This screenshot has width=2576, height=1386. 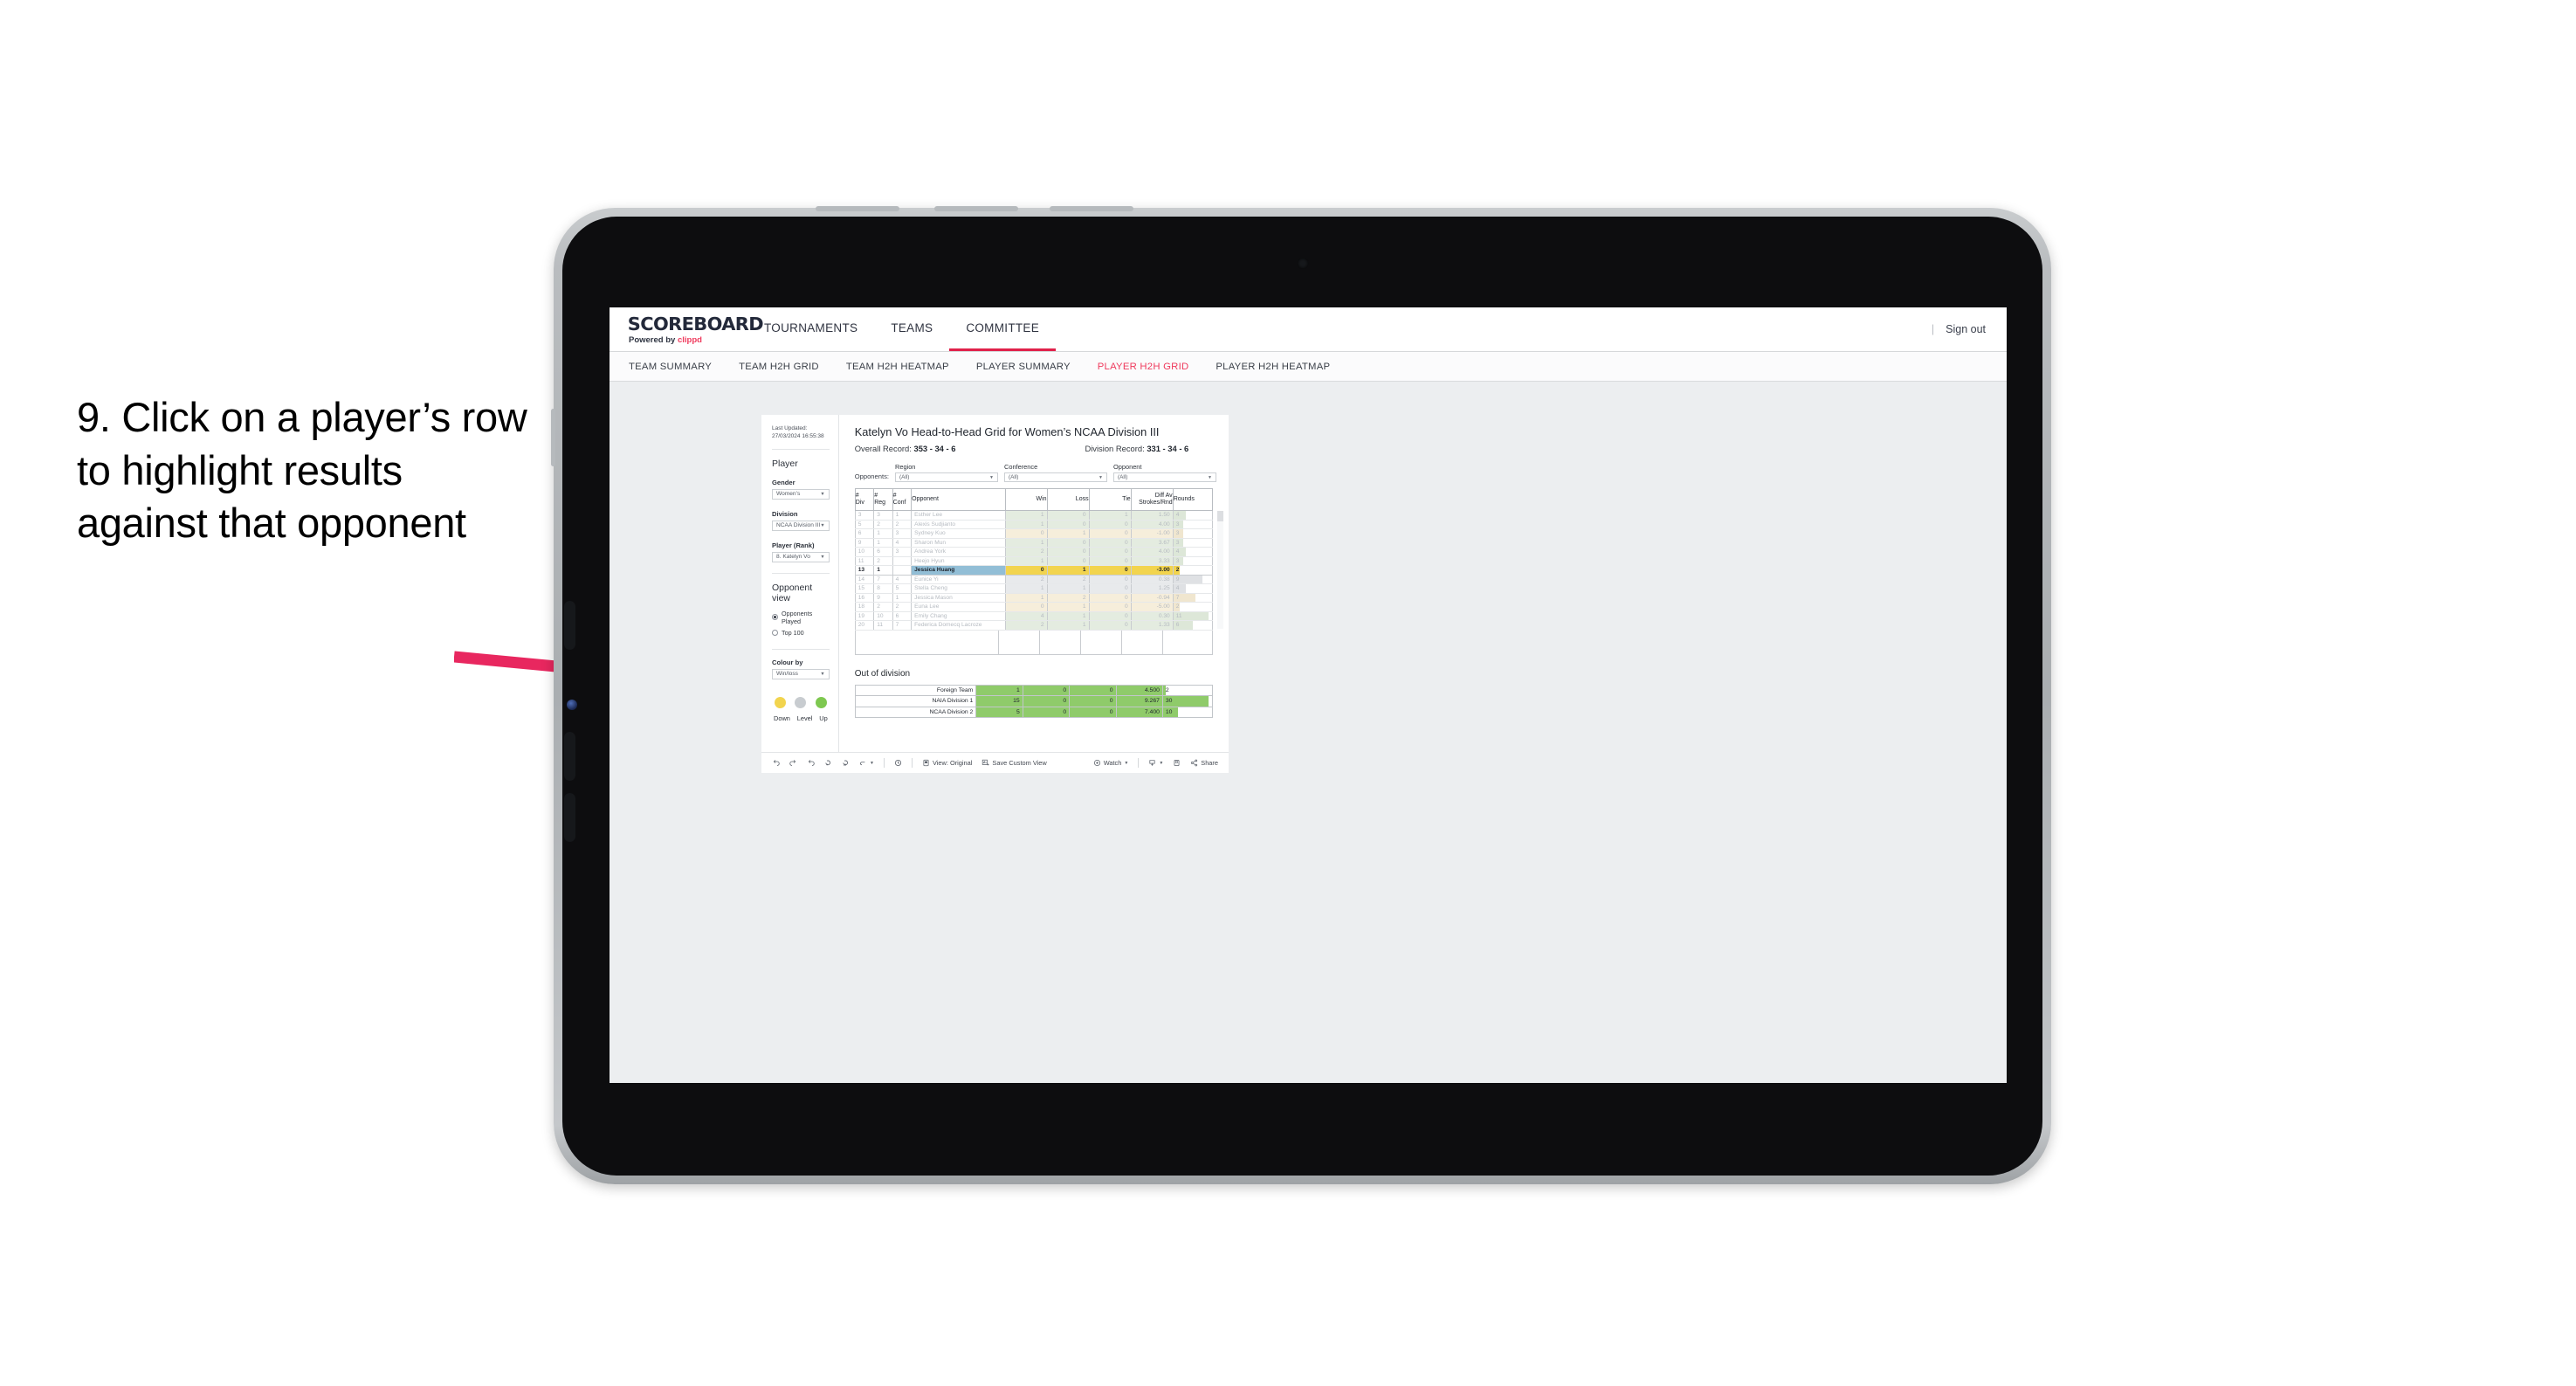 What do you see at coordinates (1033, 524) in the screenshot?
I see `table-row: 5 2 2 Alexis Sudjianto 1 0 0 4.00 3` at bounding box center [1033, 524].